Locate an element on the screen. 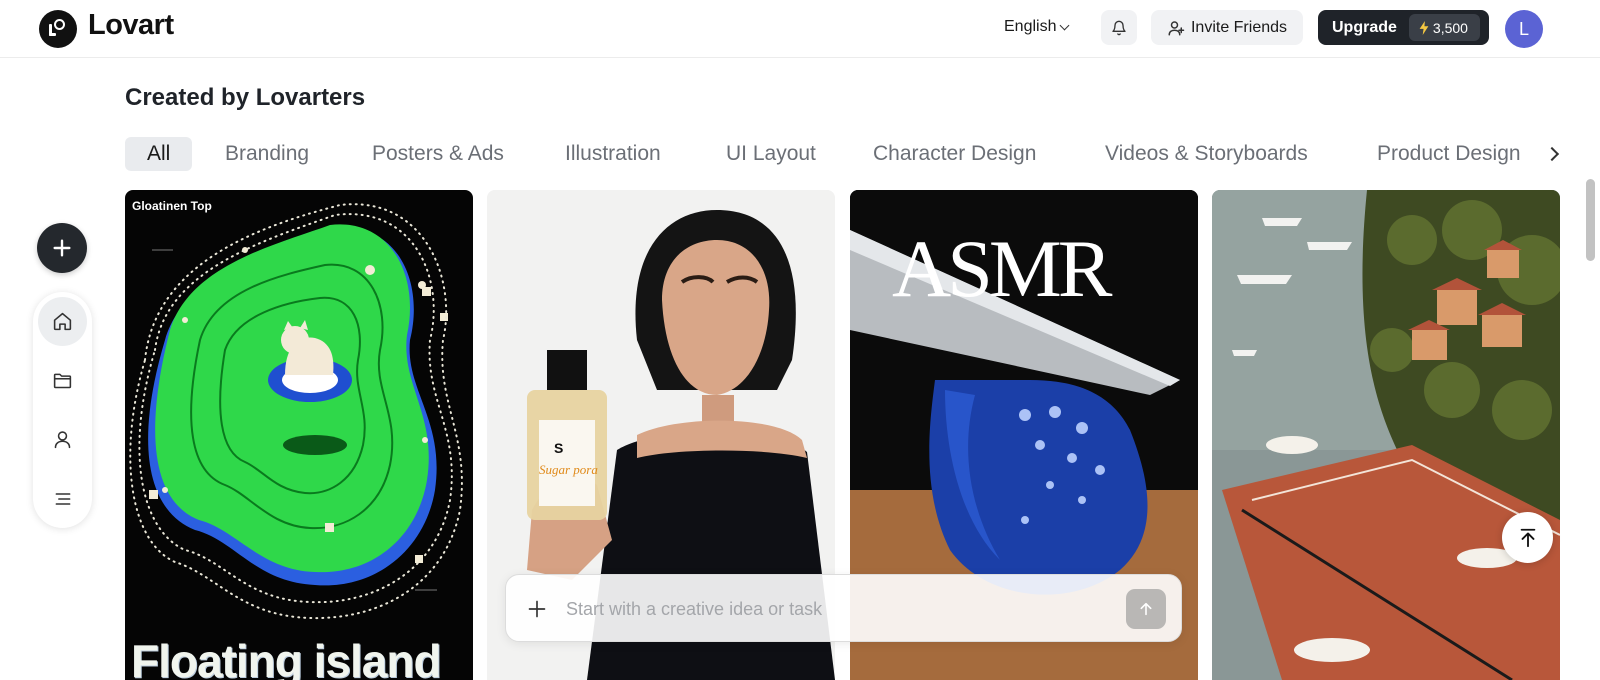  plus-icon is located at coordinates (62, 248).